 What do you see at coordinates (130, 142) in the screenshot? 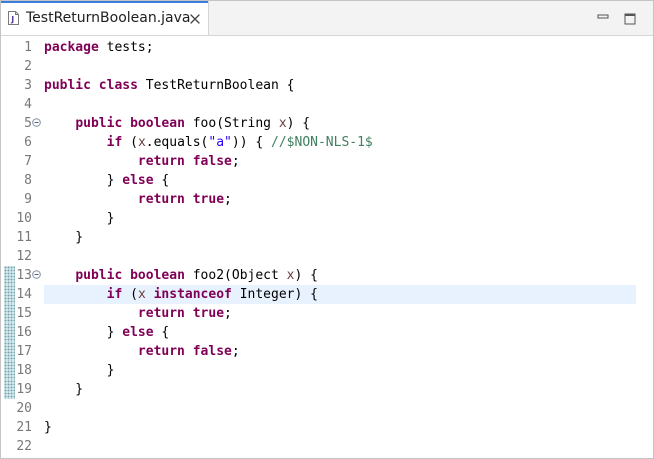
I see `code-token: (` at bounding box center [130, 142].